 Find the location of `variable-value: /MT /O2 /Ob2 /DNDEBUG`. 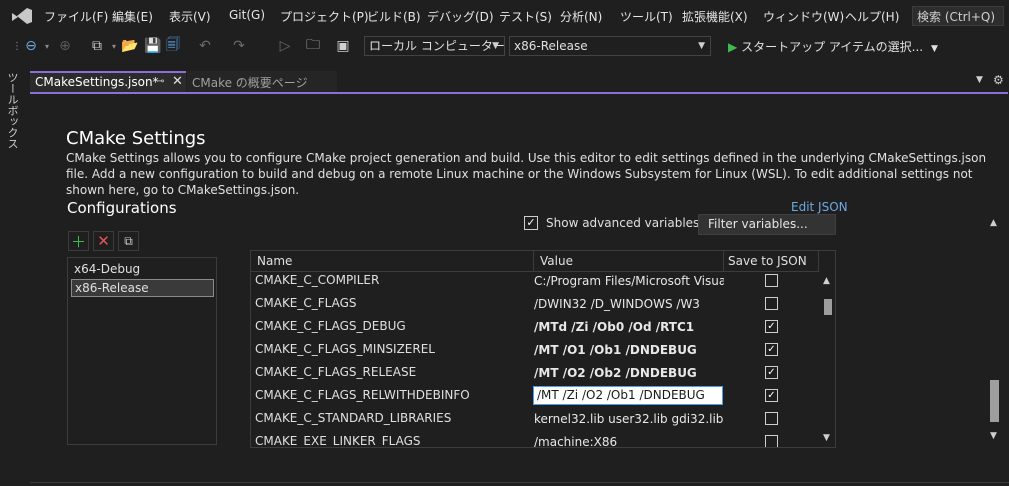

variable-value: /MT /O2 /Ob2 /DNDEBUG is located at coordinates (629, 373).